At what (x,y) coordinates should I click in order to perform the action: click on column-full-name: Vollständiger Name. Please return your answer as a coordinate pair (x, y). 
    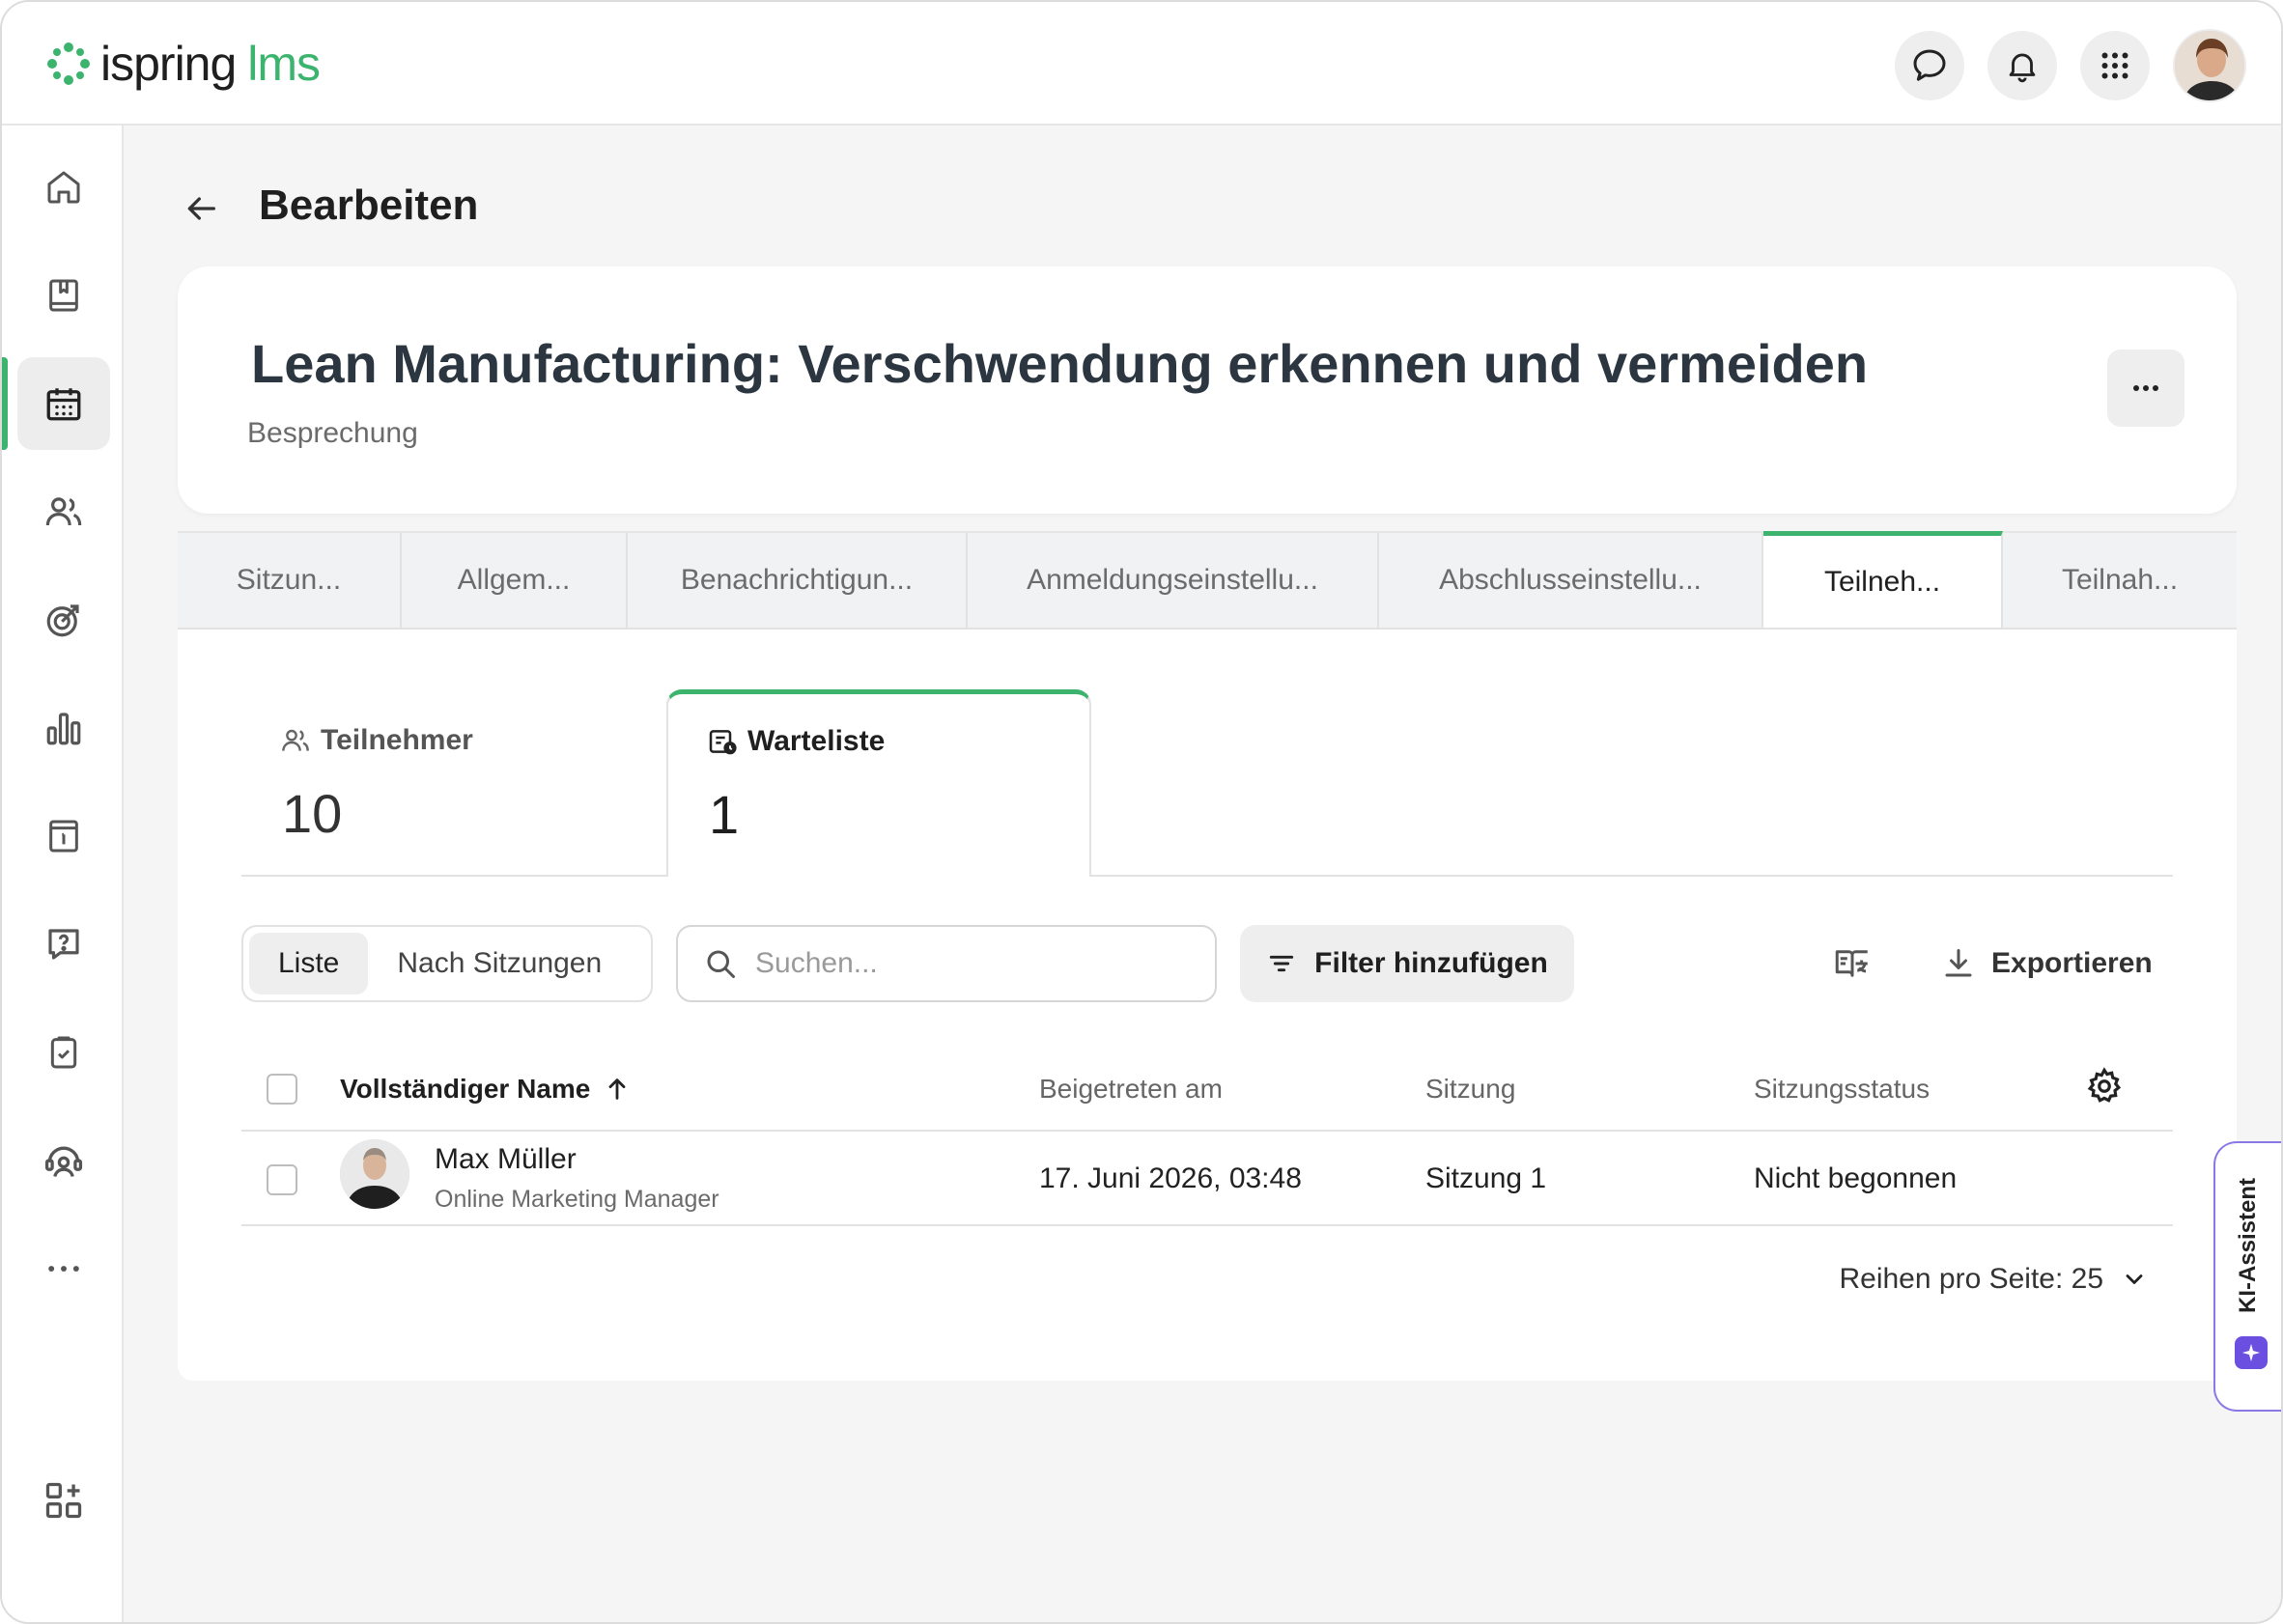
    Looking at the image, I should click on (485, 1090).